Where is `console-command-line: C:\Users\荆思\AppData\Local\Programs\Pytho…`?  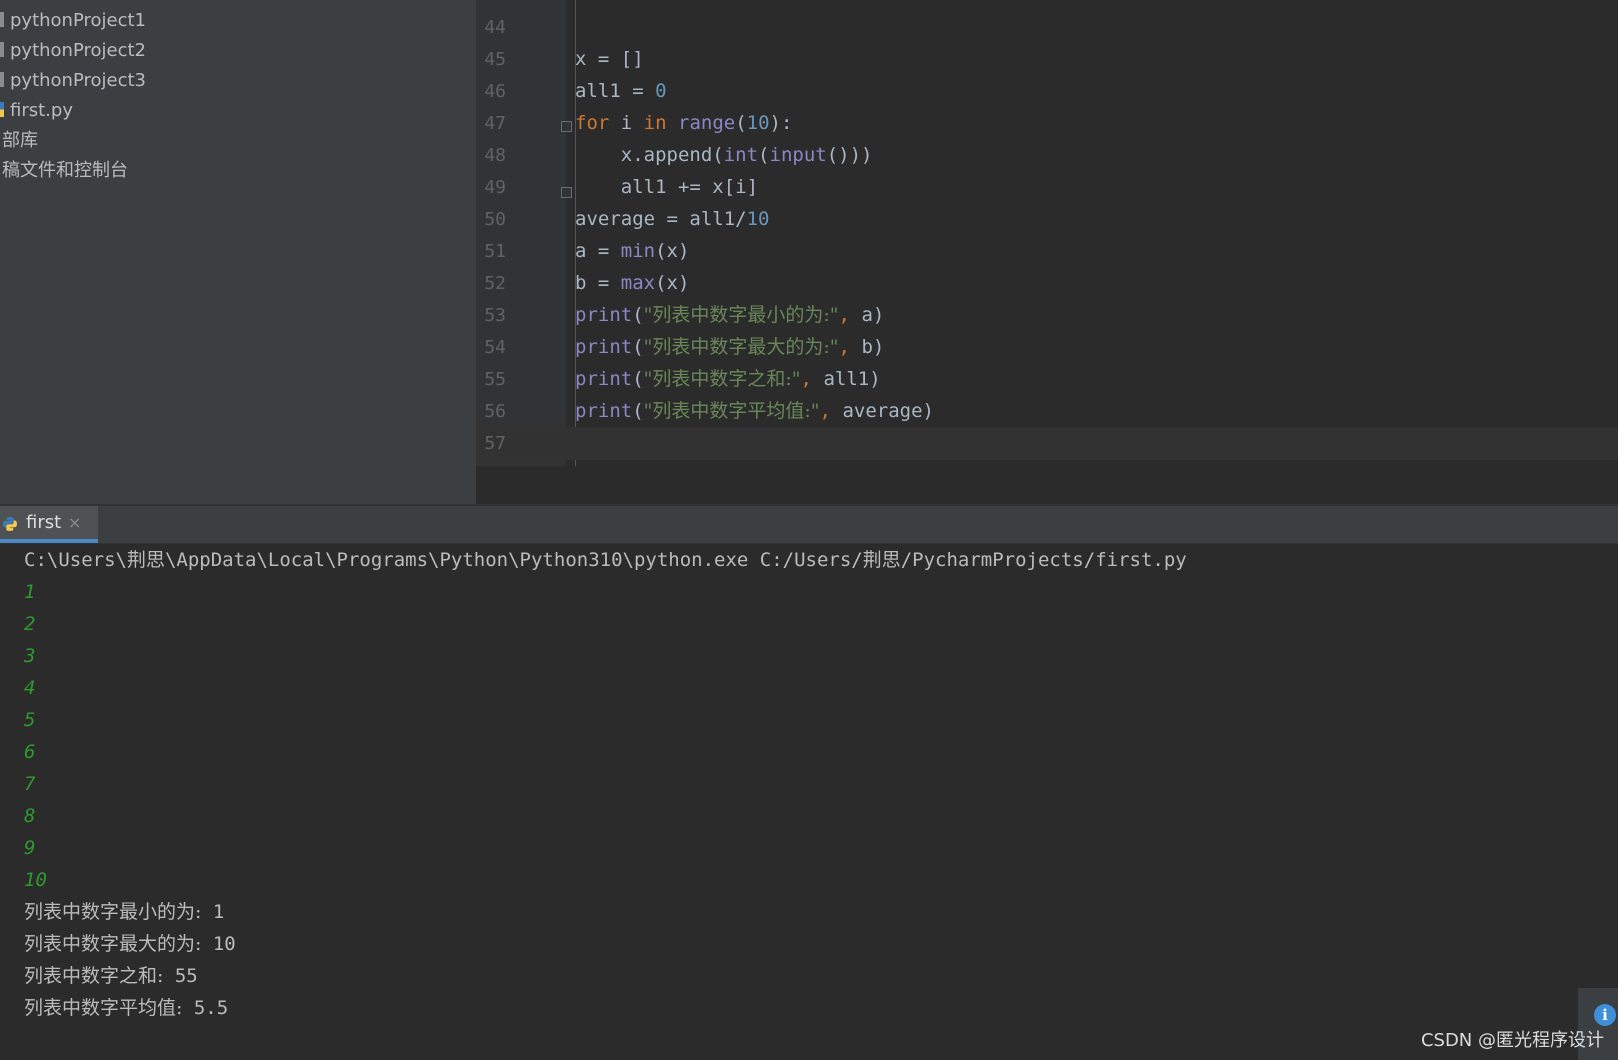
console-command-line: C:\Users\荆思\AppData\Local\Programs\Pytho… is located at coordinates (605, 560).